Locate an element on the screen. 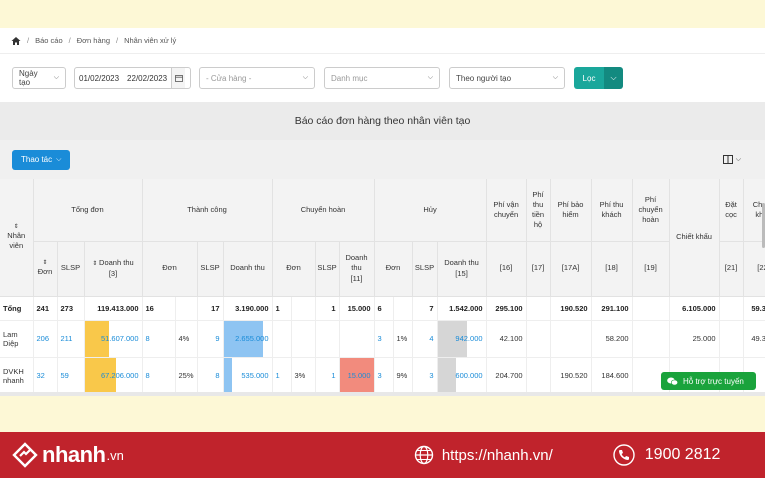  store-select: - Cửa hàng - ⌵ is located at coordinates (257, 78).